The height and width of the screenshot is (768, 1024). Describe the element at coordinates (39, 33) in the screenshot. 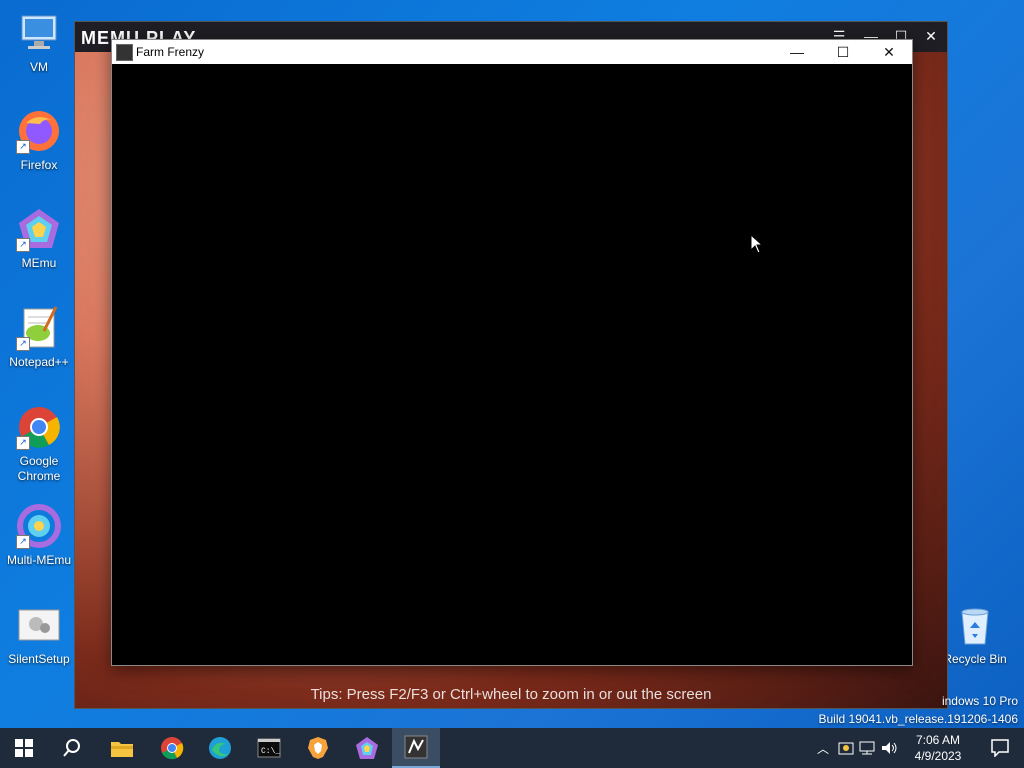

I see `monitor-icon` at that location.